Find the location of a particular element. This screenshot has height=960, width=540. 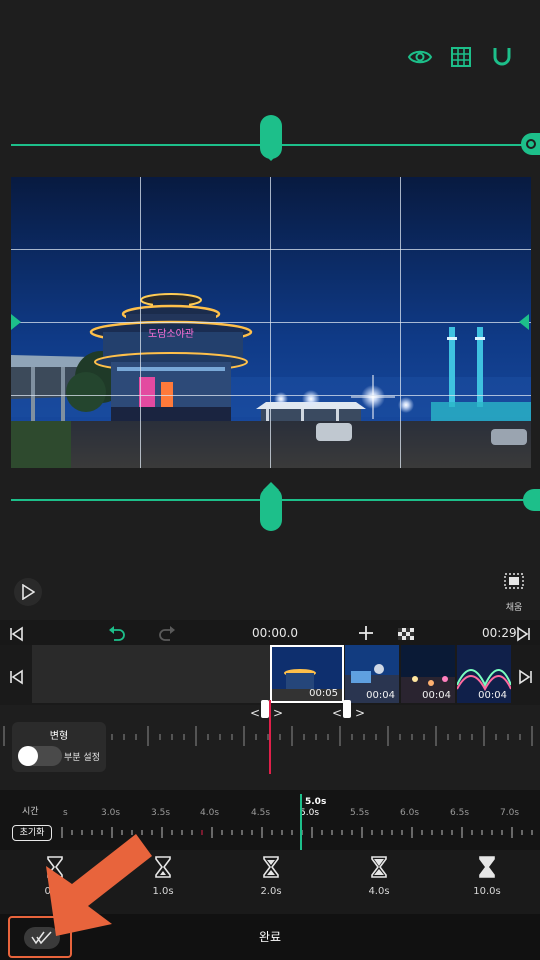

preset-label: 4.0s is located at coordinates (379, 891).